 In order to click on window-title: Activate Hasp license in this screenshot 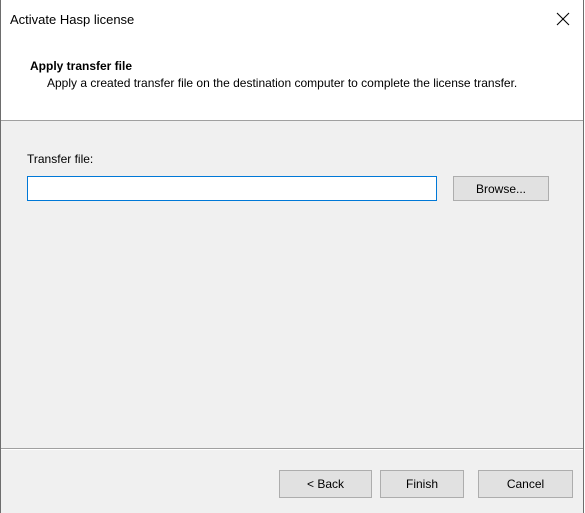, I will do `click(72, 19)`.